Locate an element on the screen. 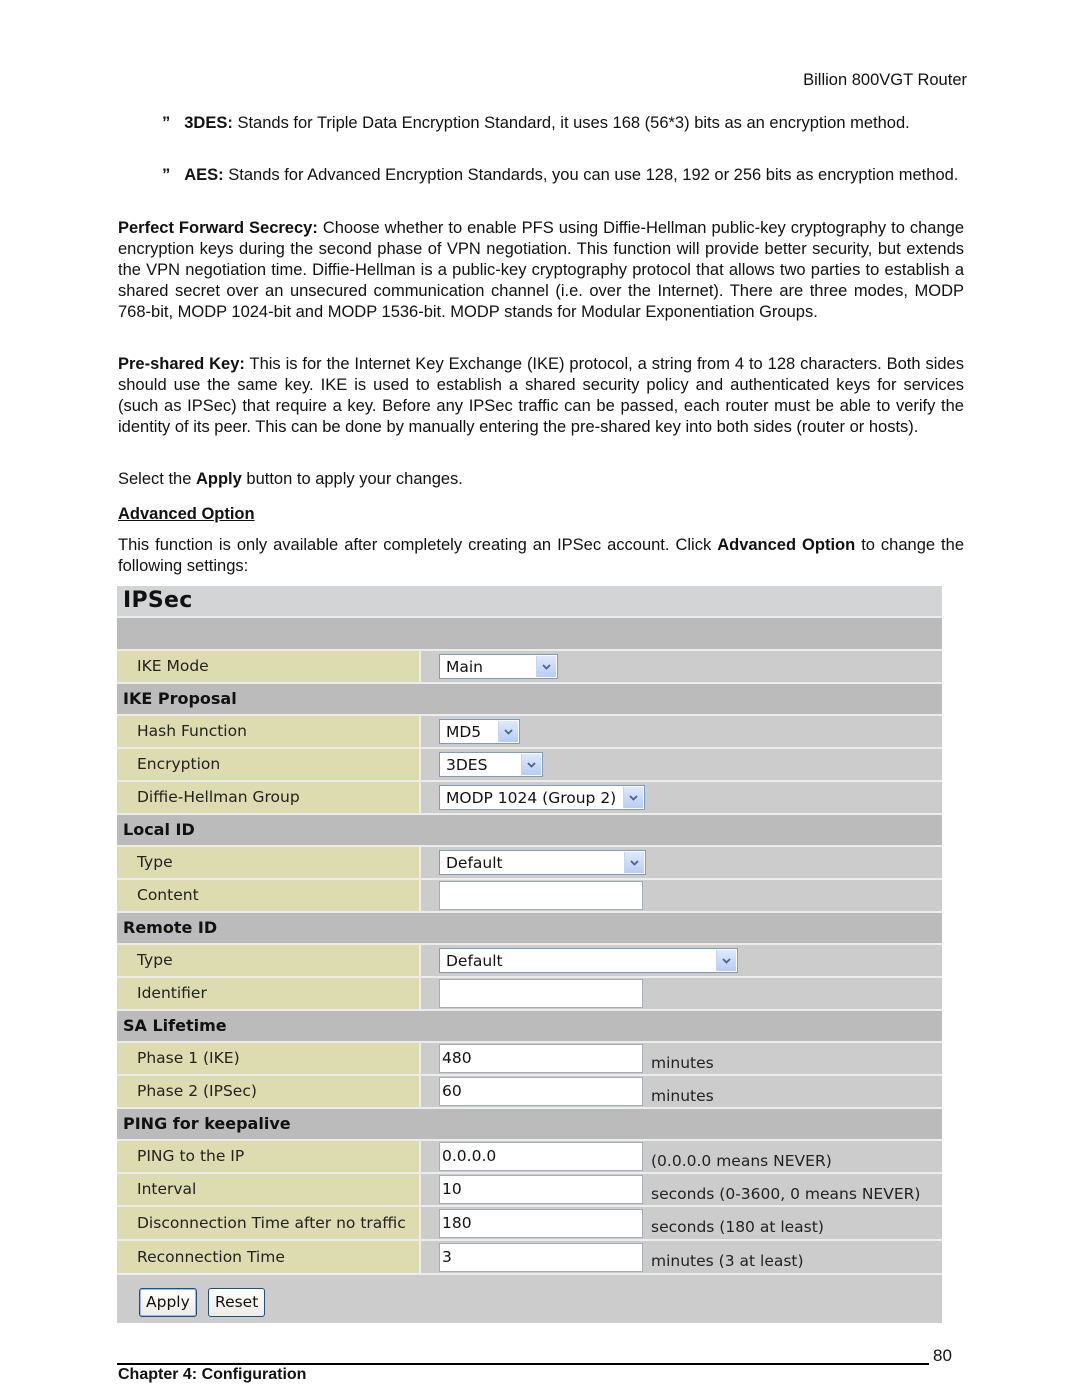 Image resolution: width=1080 pixels, height=1397 pixels. row-reconnection-time: Reconnection Time 3 minutes (3 at least) is located at coordinates (529, 1258).